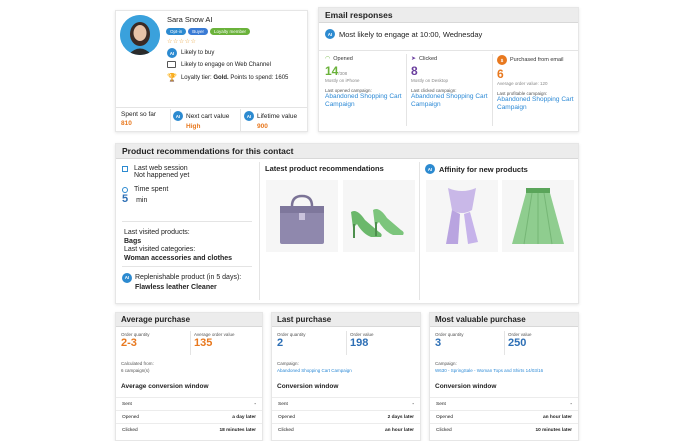 The width and height of the screenshot is (689, 441). What do you see at coordinates (165, 386) in the screenshot?
I see `window-title: Average conversion window` at bounding box center [165, 386].